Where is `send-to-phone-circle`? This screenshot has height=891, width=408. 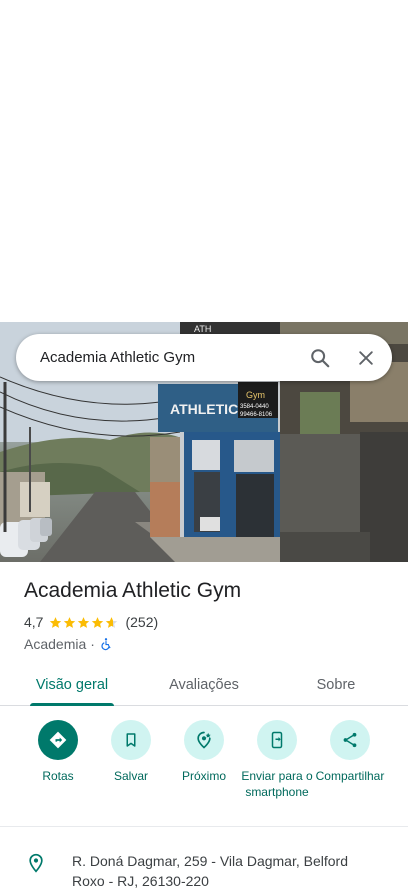
send-to-phone-circle is located at coordinates (277, 740).